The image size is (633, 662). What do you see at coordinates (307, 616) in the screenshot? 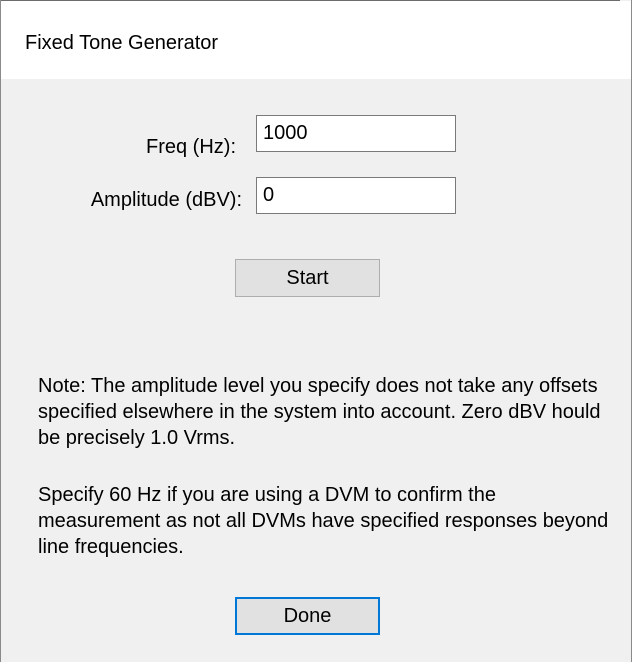
I see `done-button: Done` at bounding box center [307, 616].